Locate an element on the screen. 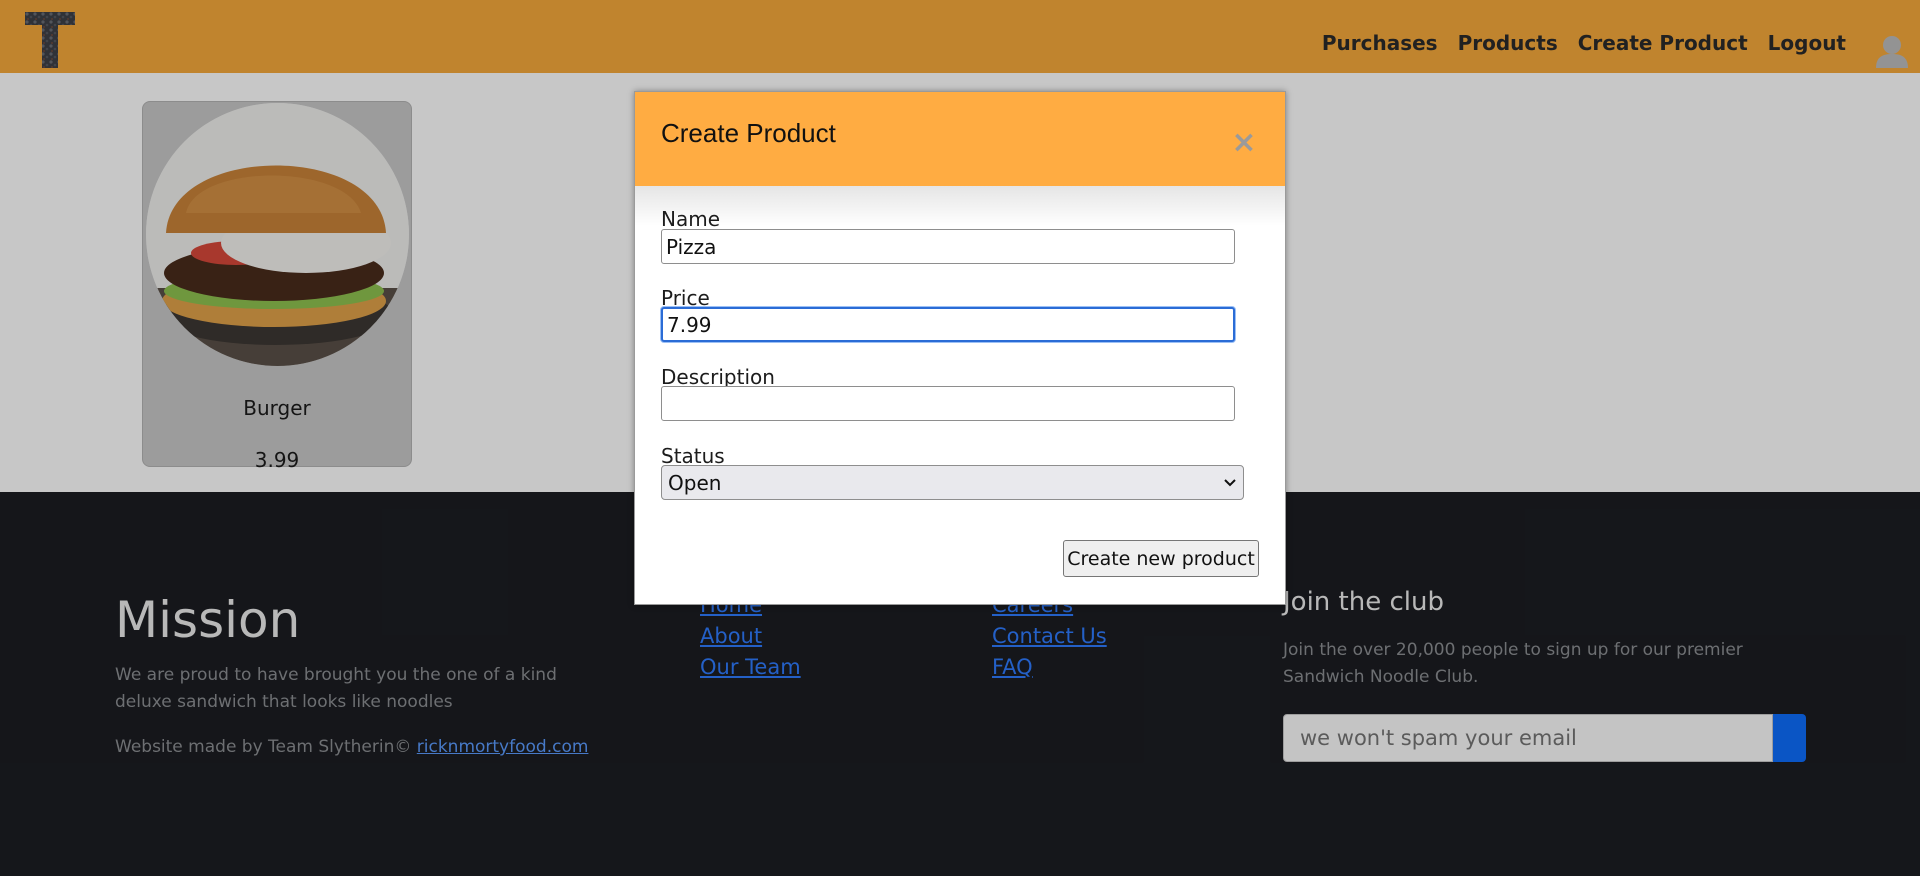 Image resolution: width=1920 pixels, height=876 pixels. chevron-down-icon is located at coordinates (1230, 482).